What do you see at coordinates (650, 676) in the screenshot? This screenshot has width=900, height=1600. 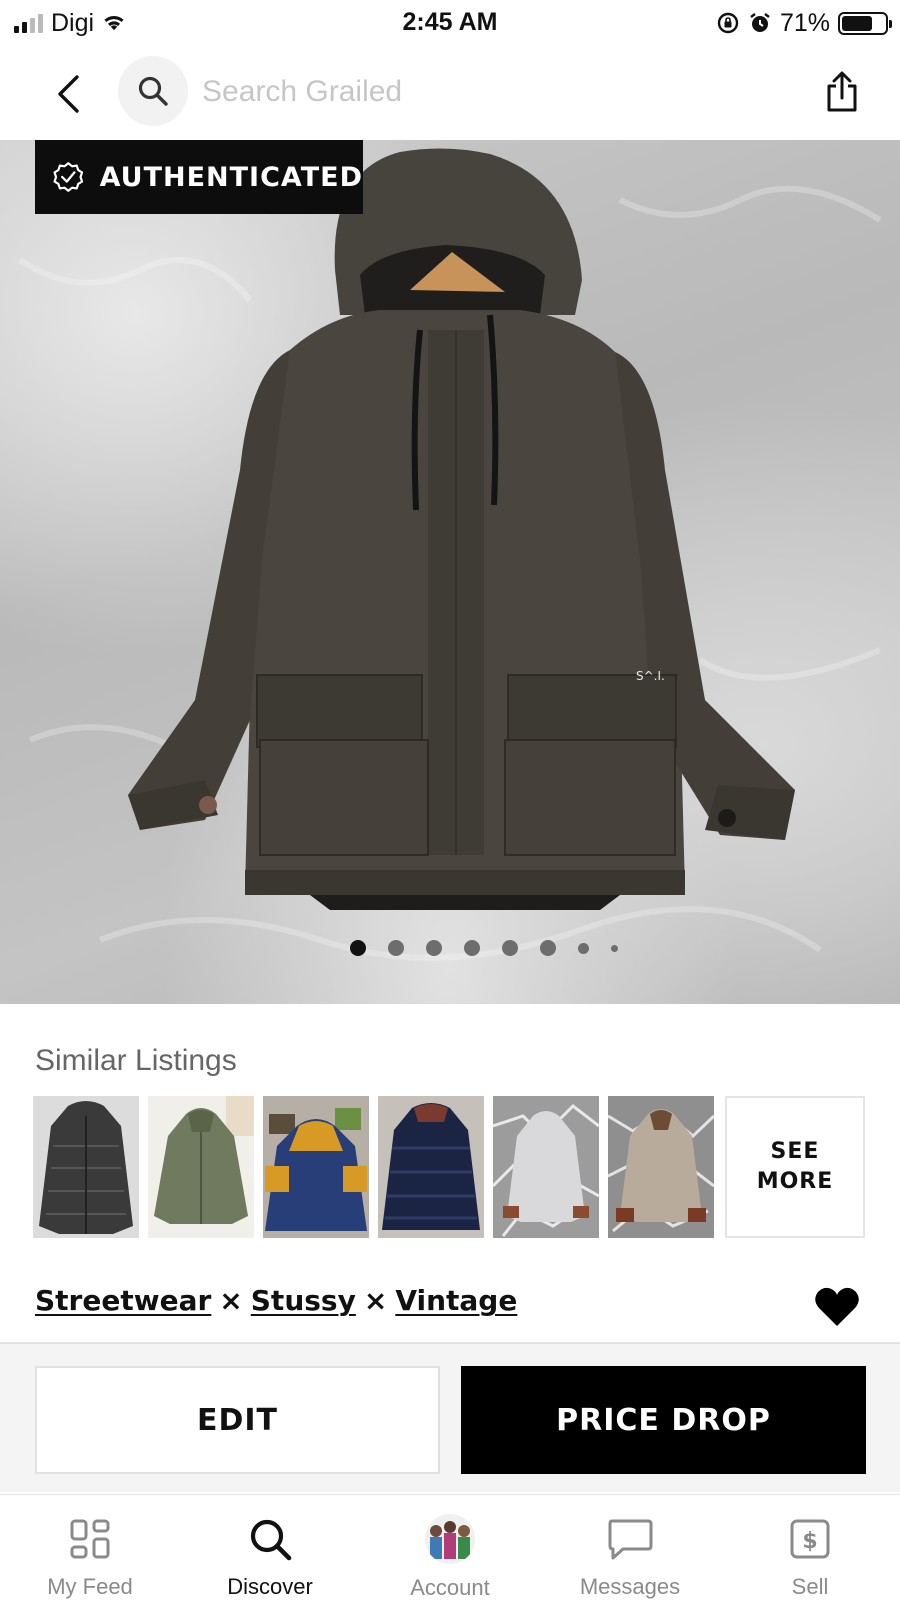 I see `jacket-logo-text: S^.I.` at bounding box center [650, 676].